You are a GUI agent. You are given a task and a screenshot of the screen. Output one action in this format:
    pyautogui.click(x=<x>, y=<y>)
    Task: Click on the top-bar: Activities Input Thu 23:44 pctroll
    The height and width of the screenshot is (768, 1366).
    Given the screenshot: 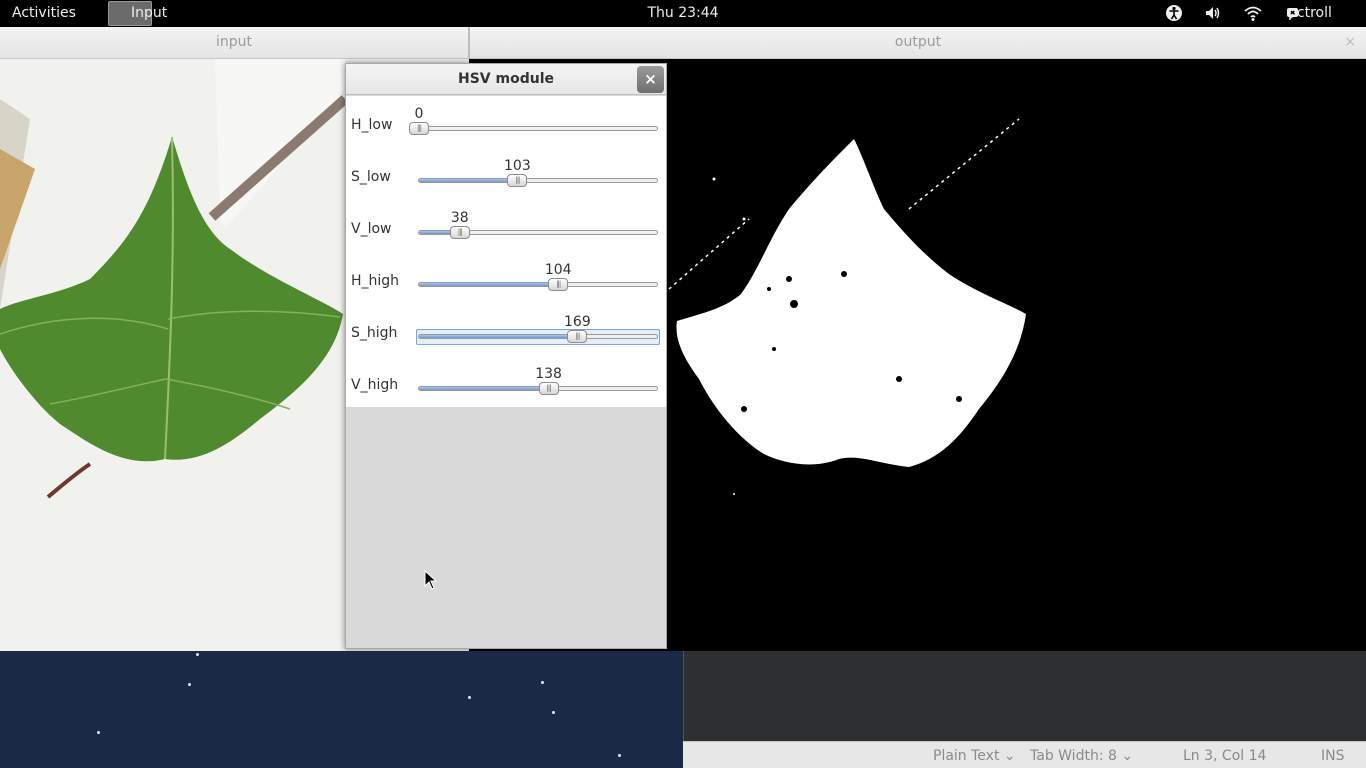 What is the action you would take?
    pyautogui.click(x=683, y=13)
    